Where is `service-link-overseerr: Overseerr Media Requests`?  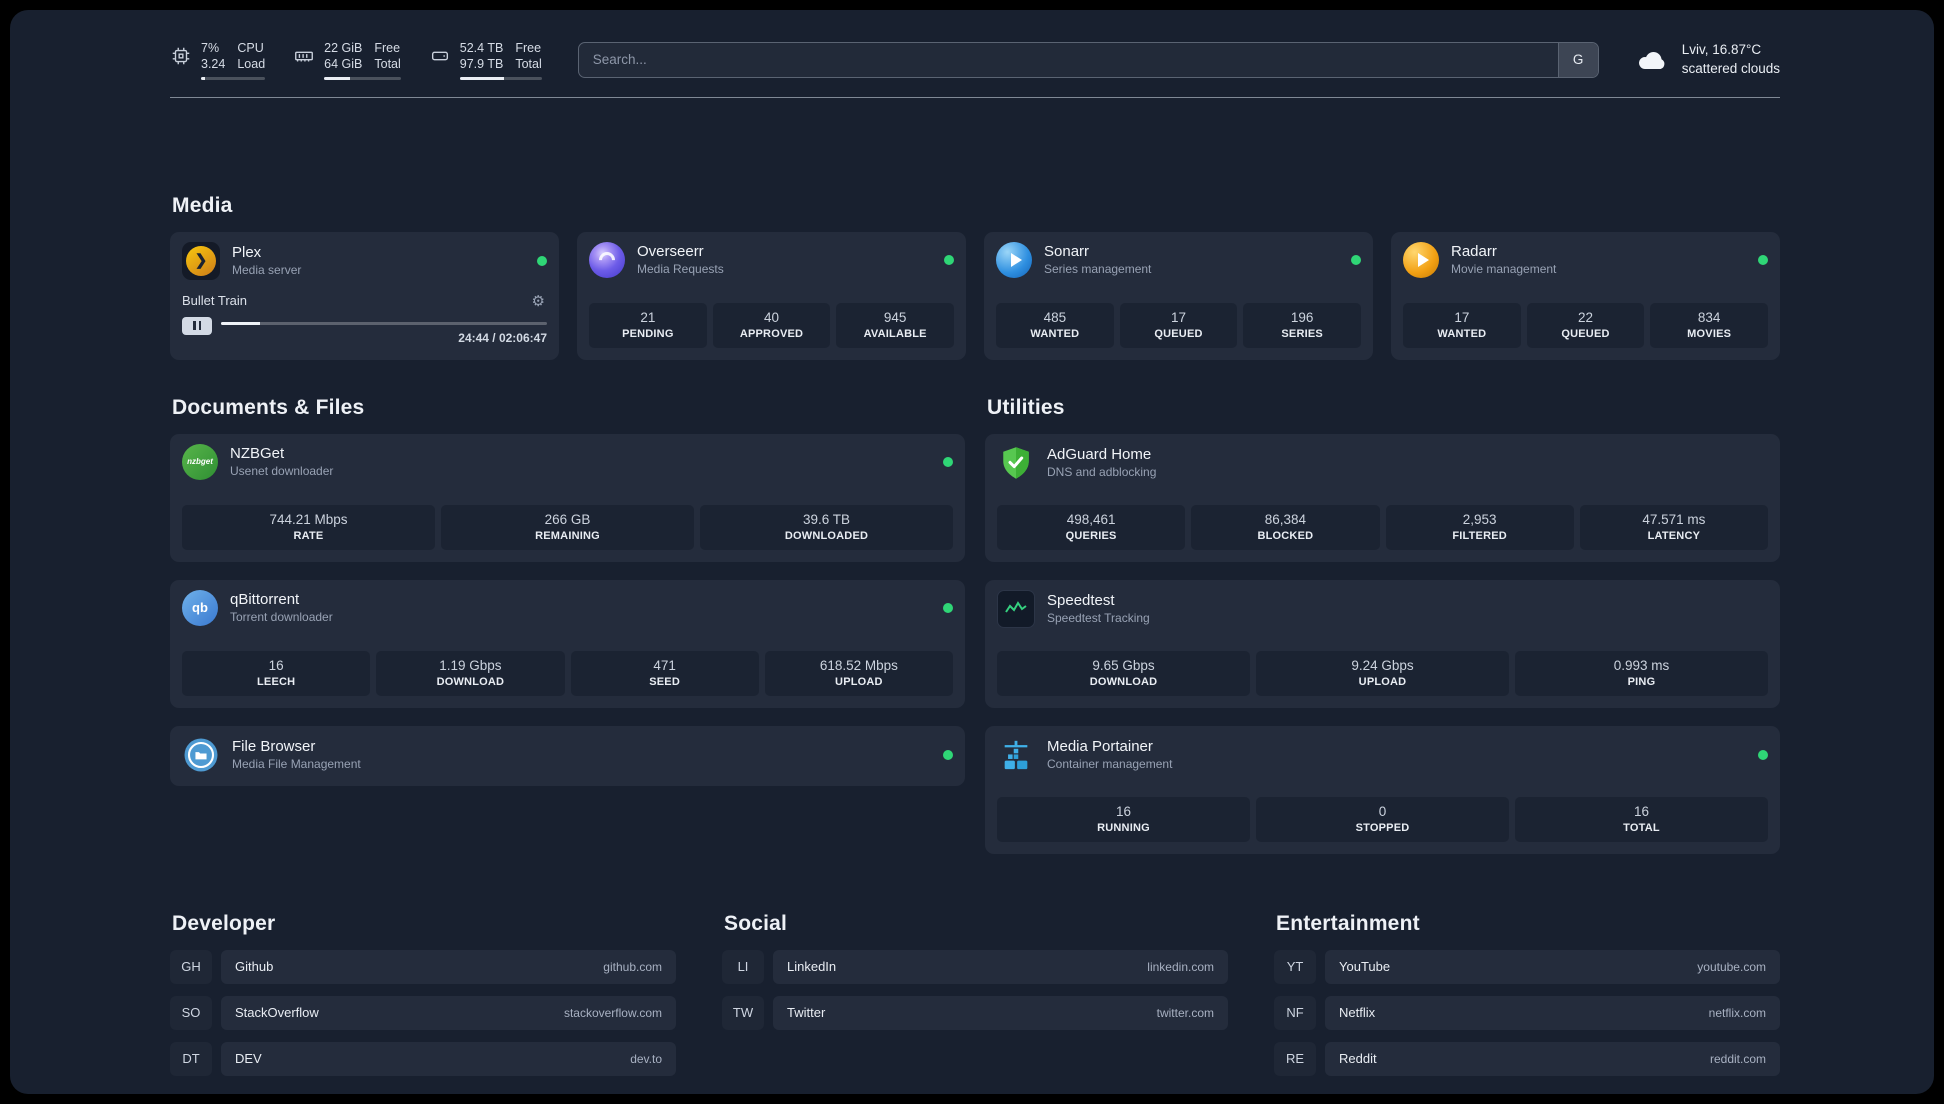
service-link-overseerr: Overseerr Media Requests is located at coordinates (771, 259).